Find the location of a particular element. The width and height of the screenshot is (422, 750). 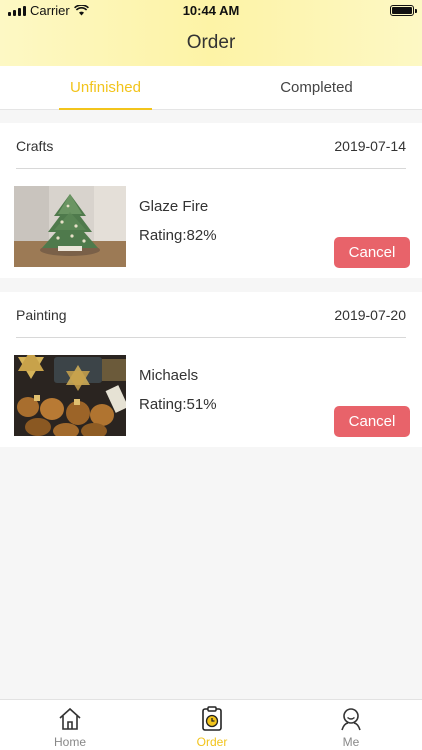

battery-icon is located at coordinates (403, 10).